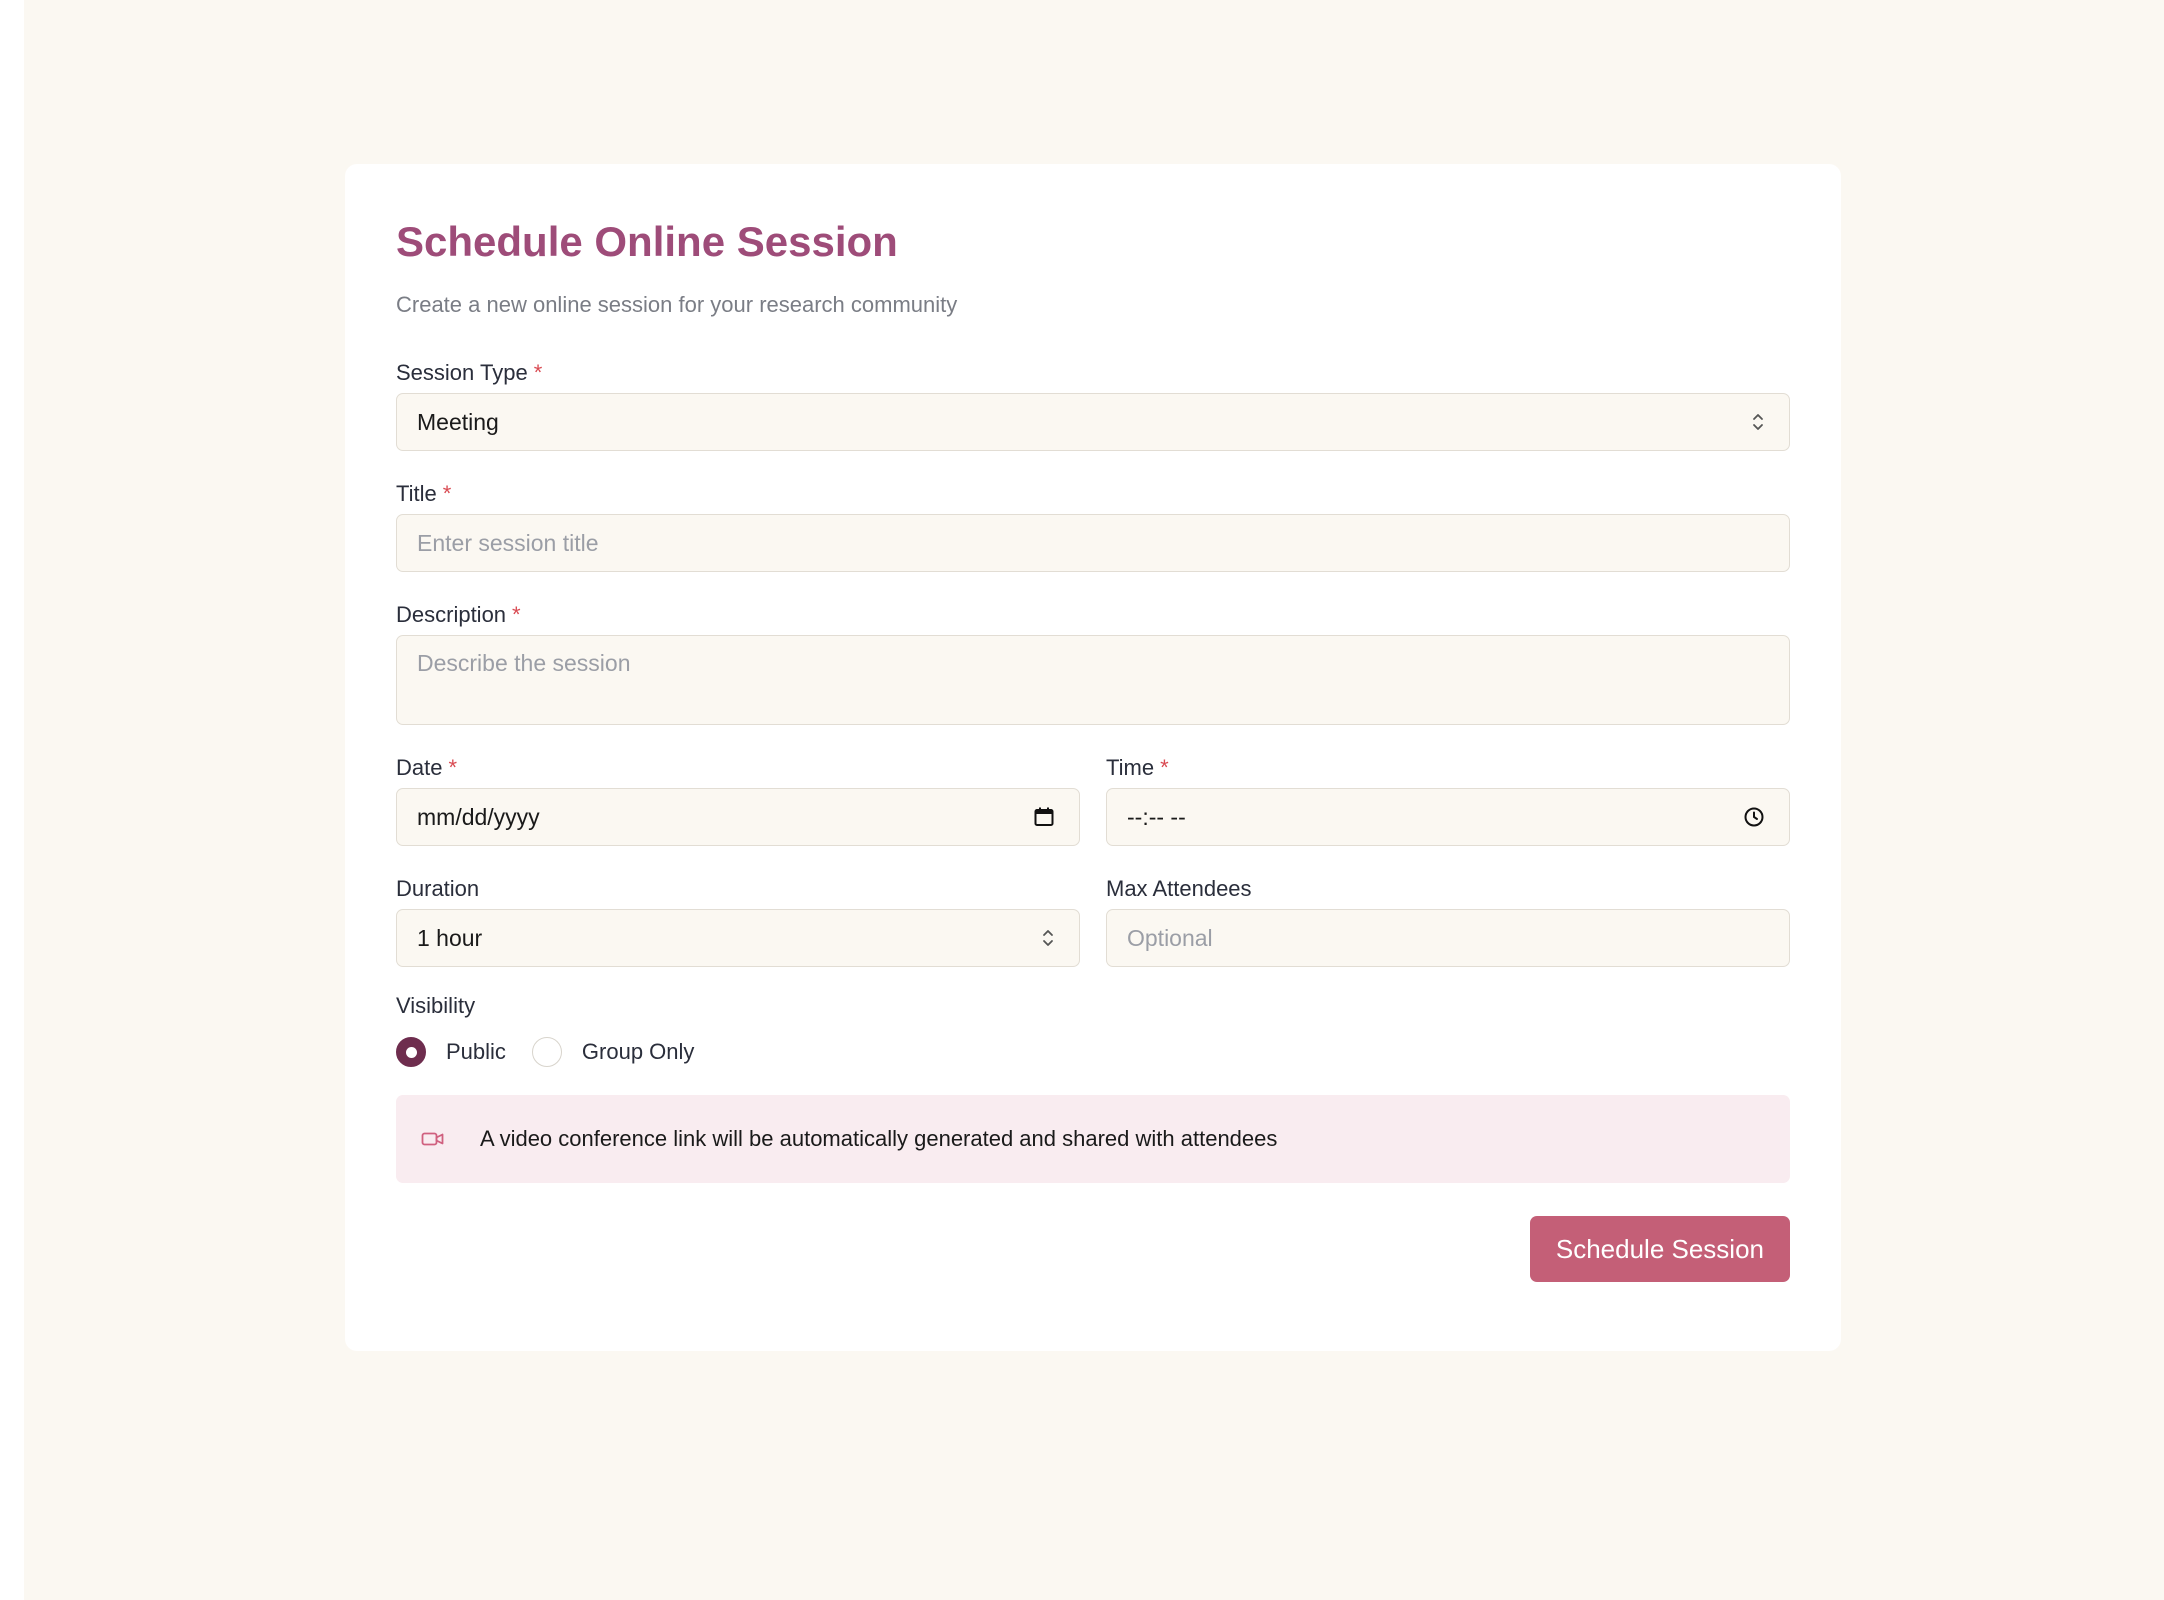 The height and width of the screenshot is (1600, 2164). I want to click on page-title: Schedule Online Session, so click(647, 241).